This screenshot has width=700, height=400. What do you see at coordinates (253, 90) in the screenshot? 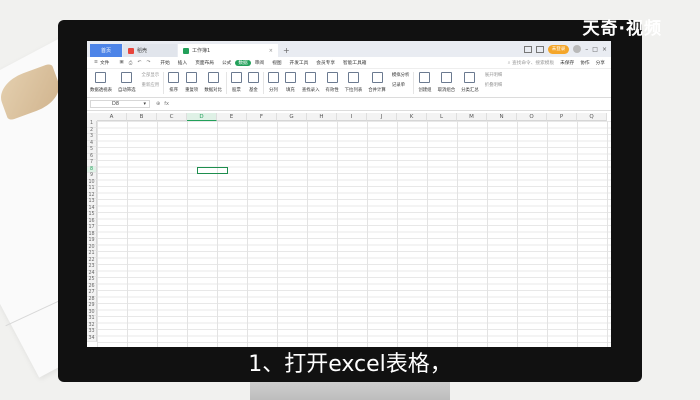
I see `fund-label: 基金` at bounding box center [253, 90].